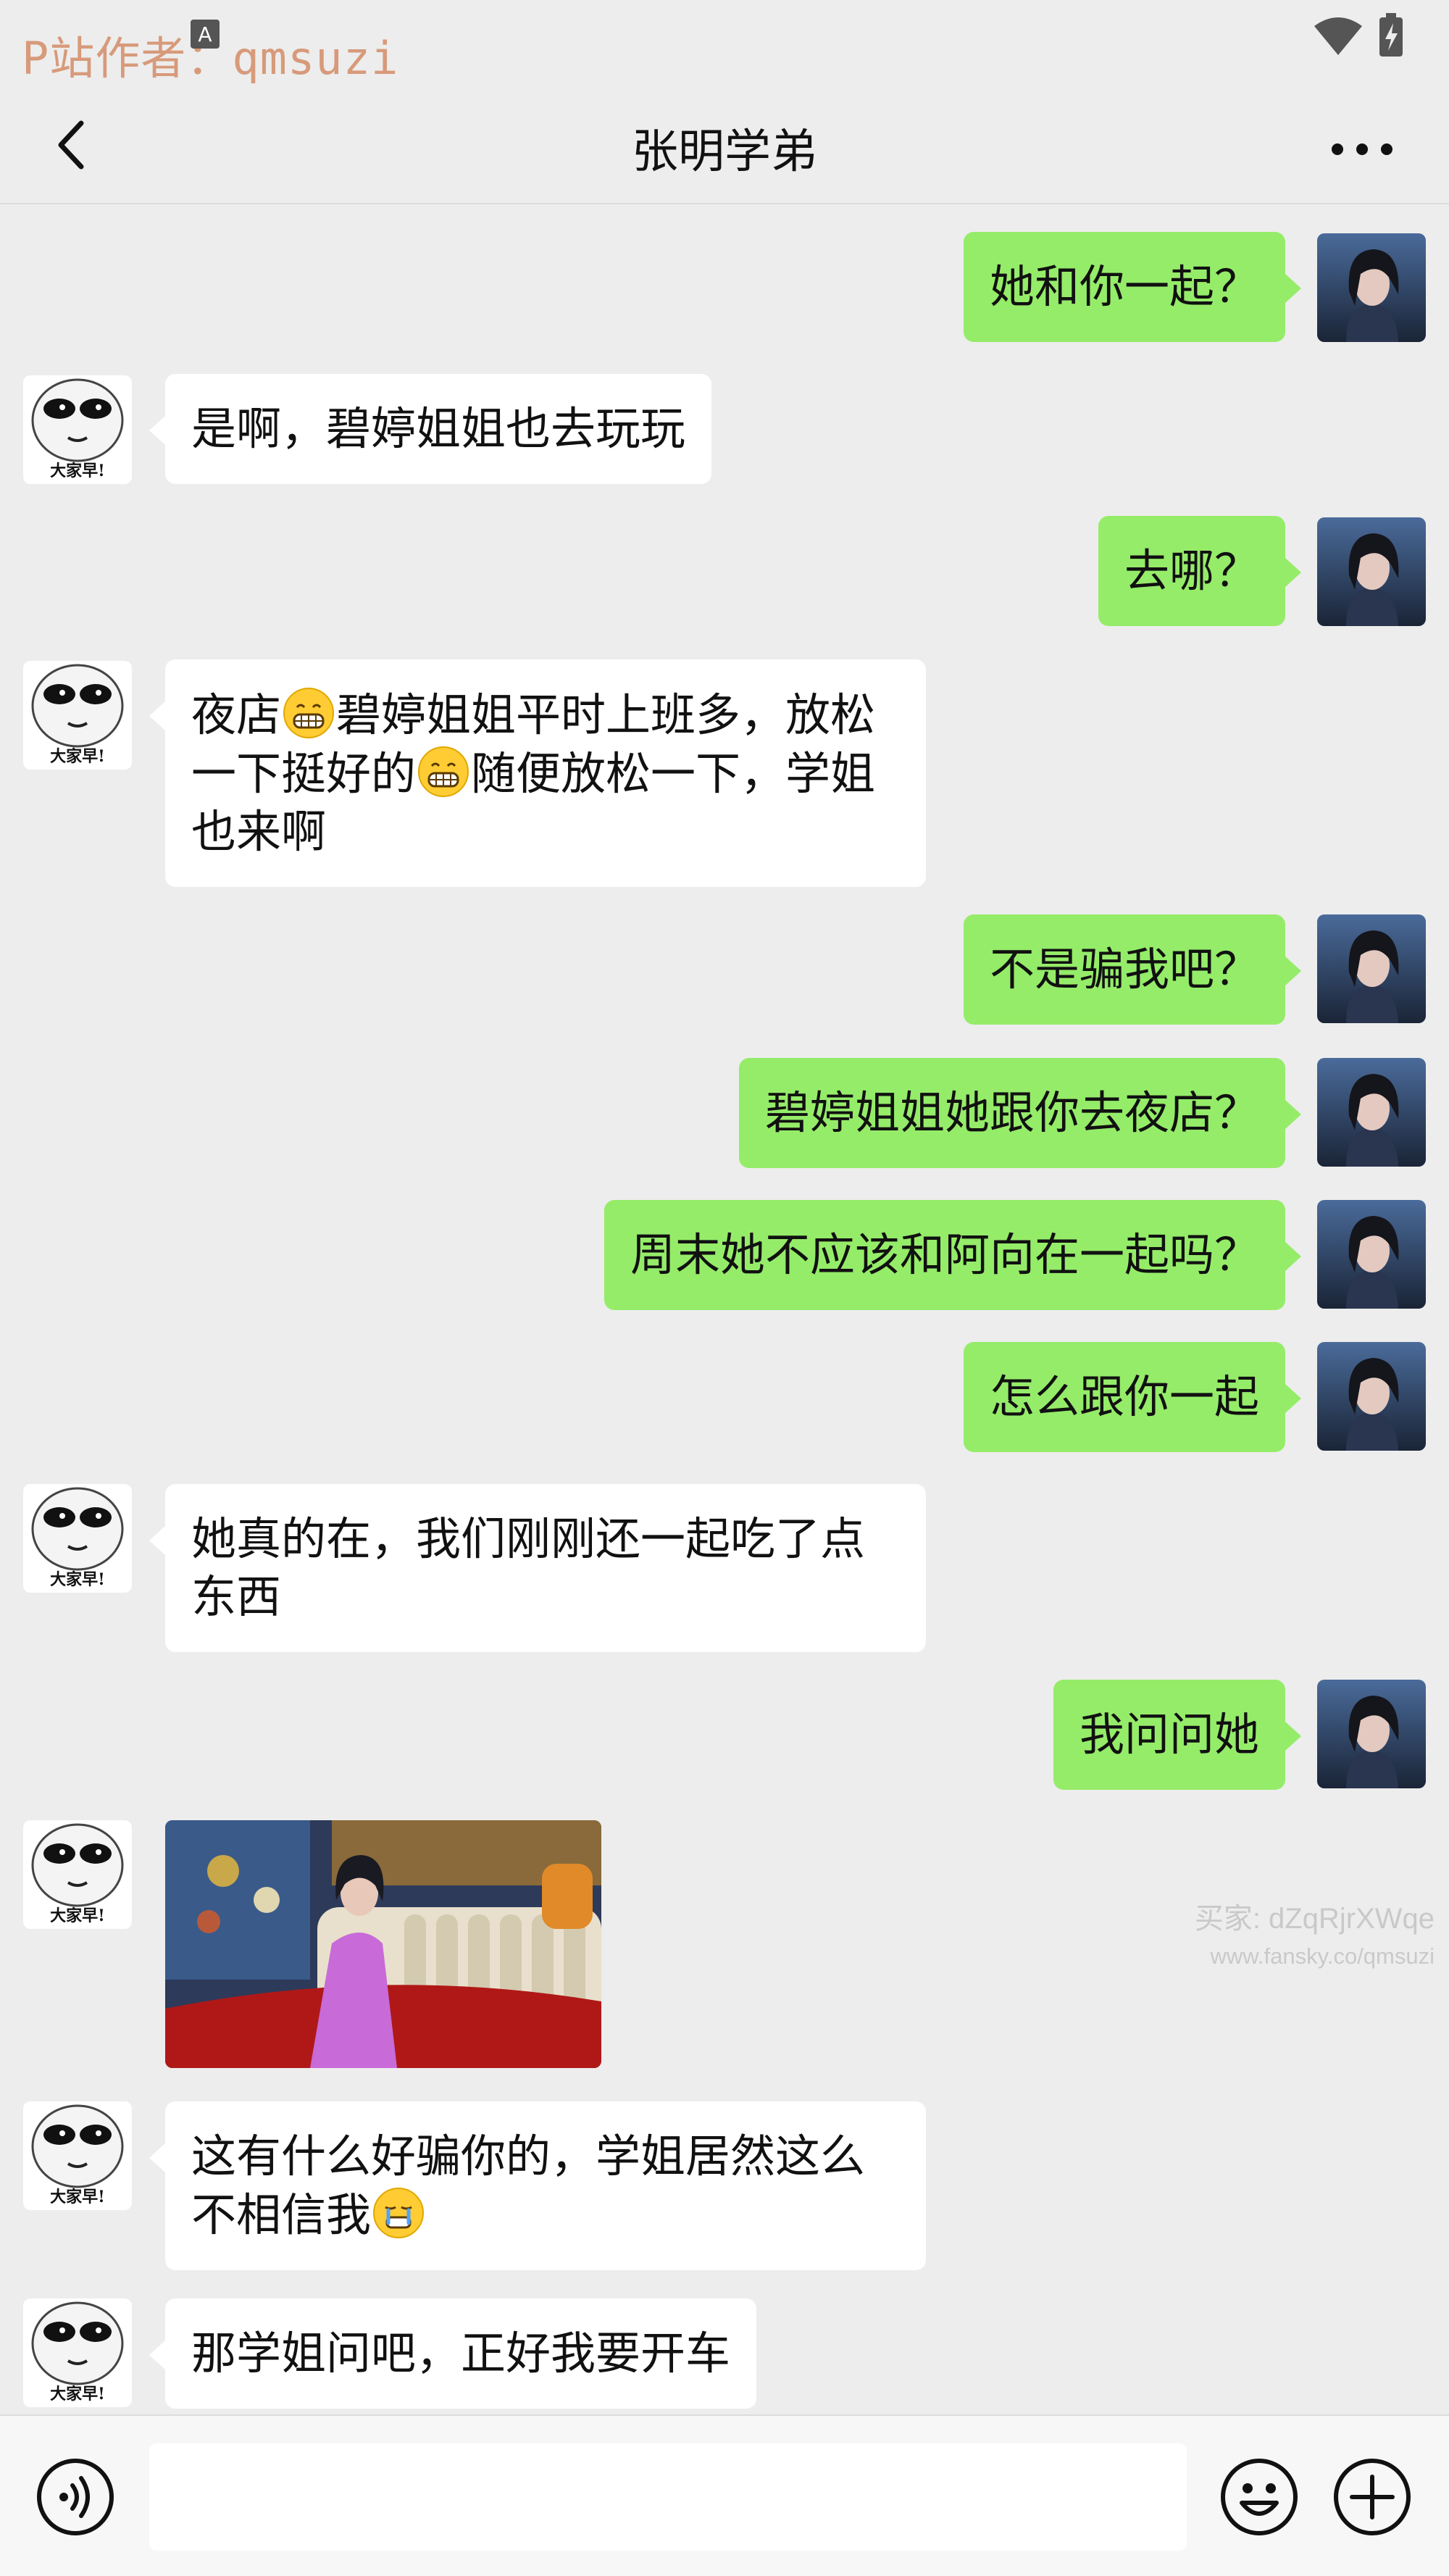  I want to click on message-text: 我问问她, so click(1169, 1734).